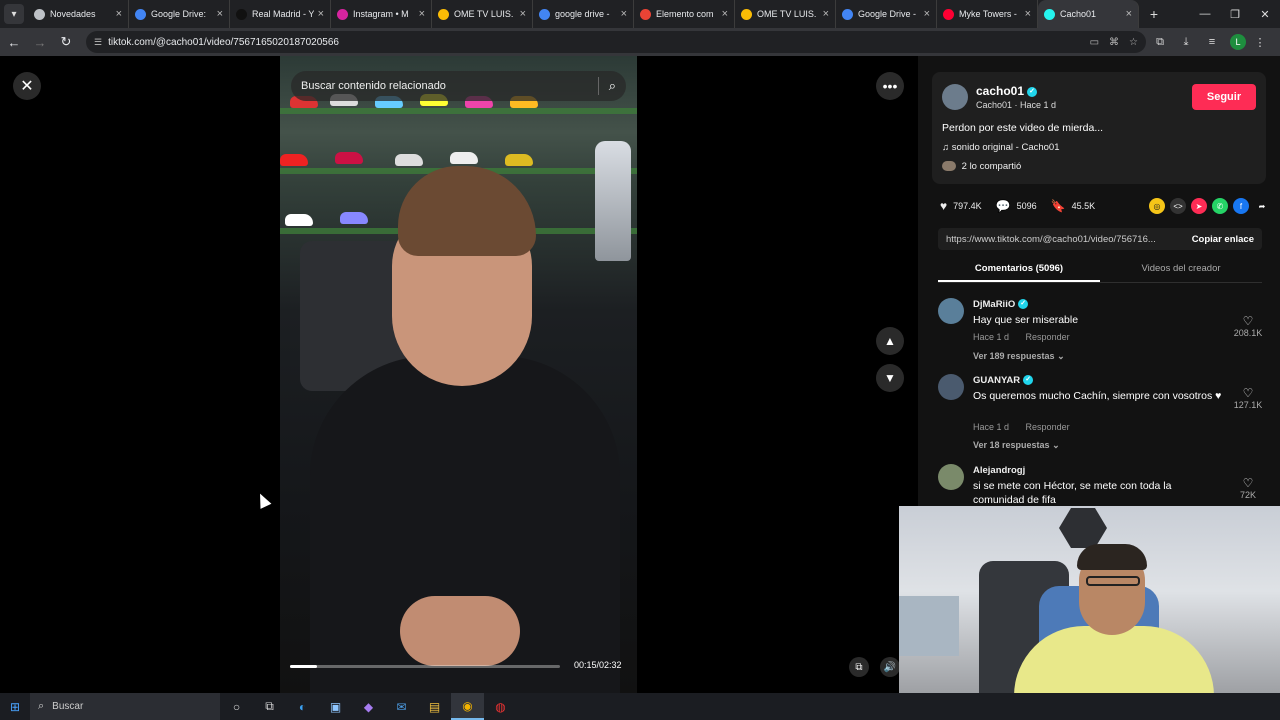 The image size is (1280, 720). Describe the element at coordinates (14, 14) in the screenshot. I see `tab-search-button: ▾` at that location.